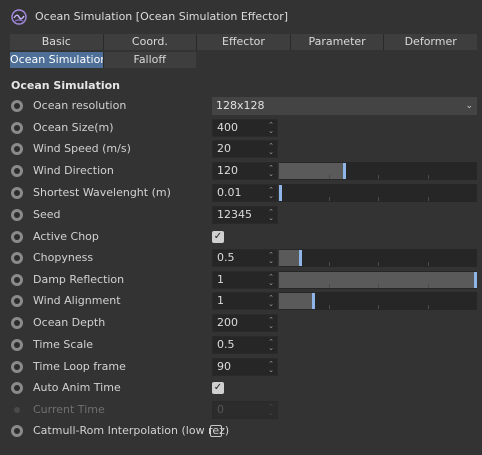 This screenshot has width=482, height=455. What do you see at coordinates (245, 345) in the screenshot?
I see `time-scale-field: 0.5 ⌃ ⌄` at bounding box center [245, 345].